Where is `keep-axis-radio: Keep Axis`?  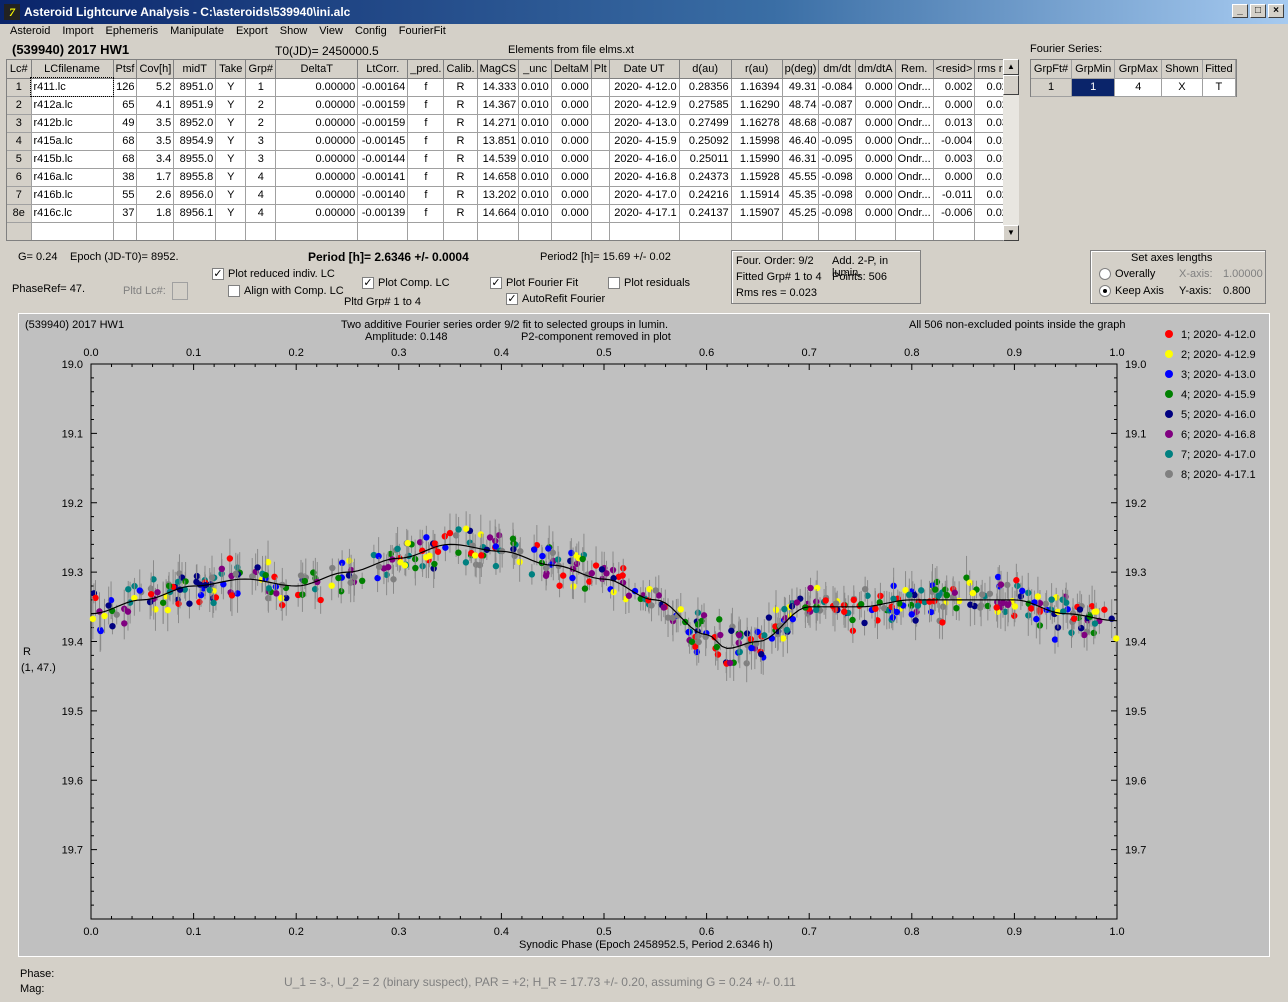
keep-axis-radio: Keep Axis is located at coordinates (1131, 291).